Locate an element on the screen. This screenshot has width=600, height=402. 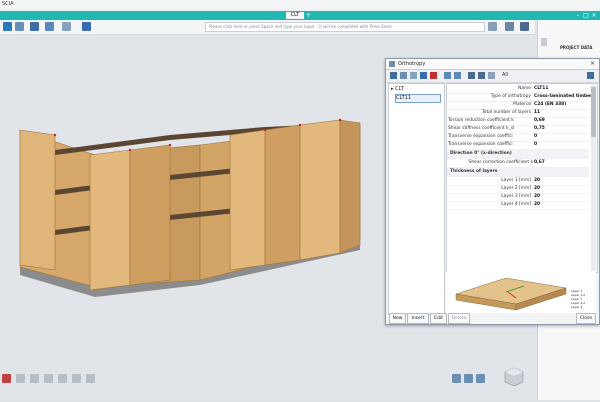
export-icon is located at coordinates (491, 75).